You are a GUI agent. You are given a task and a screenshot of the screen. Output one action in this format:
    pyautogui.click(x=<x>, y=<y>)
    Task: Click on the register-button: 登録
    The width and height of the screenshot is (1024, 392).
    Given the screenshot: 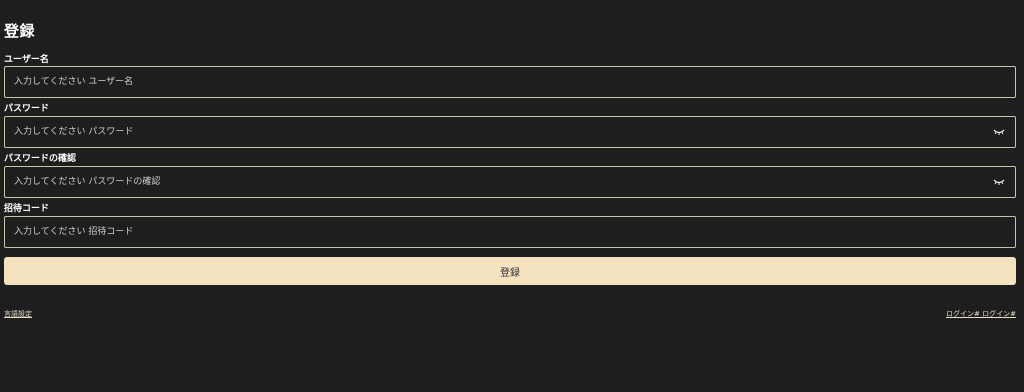 What is the action you would take?
    pyautogui.click(x=510, y=271)
    